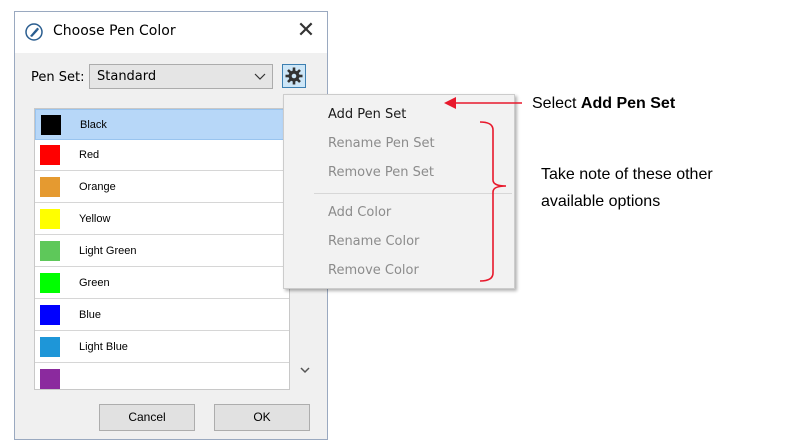 The image size is (809, 441). What do you see at coordinates (601, 201) in the screenshot?
I see `note-line-2: available options` at bounding box center [601, 201].